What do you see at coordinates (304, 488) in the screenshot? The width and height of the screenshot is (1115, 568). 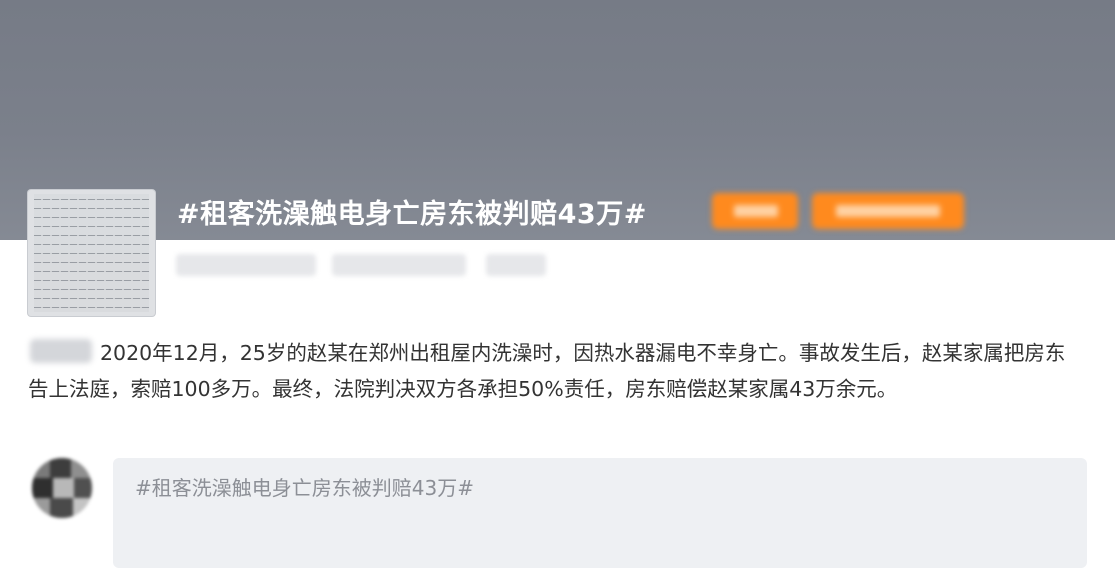 I see `comment-input-text: #租客洗澡触电身亡房东被判赔43万#` at bounding box center [304, 488].